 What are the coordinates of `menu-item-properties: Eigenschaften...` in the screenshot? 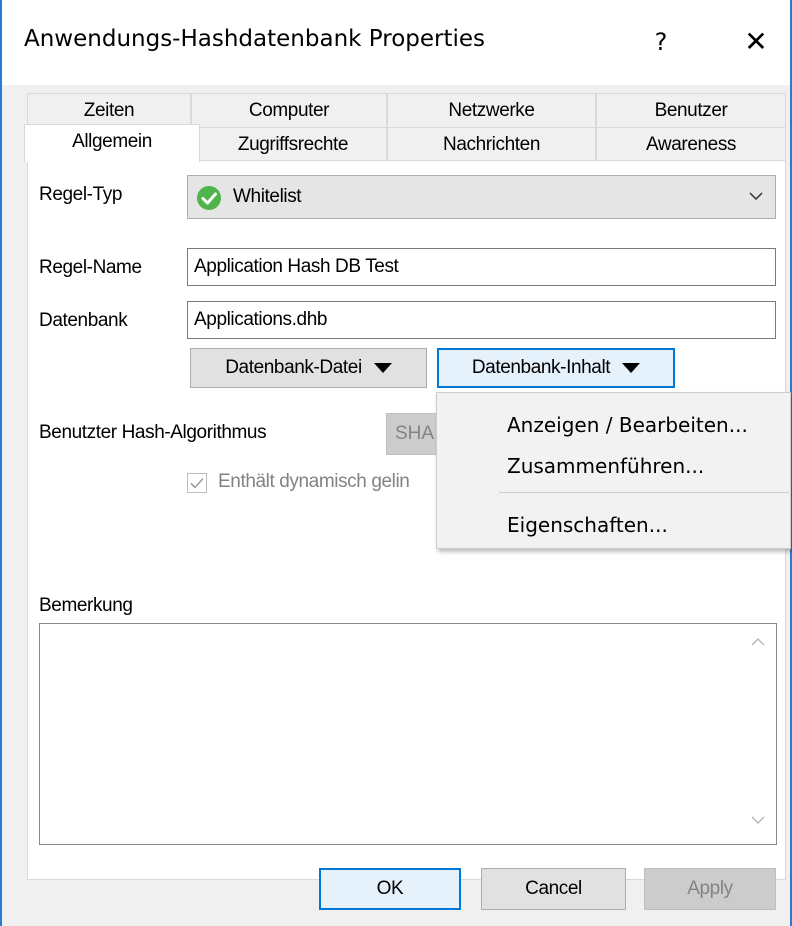 It's located at (587, 525).